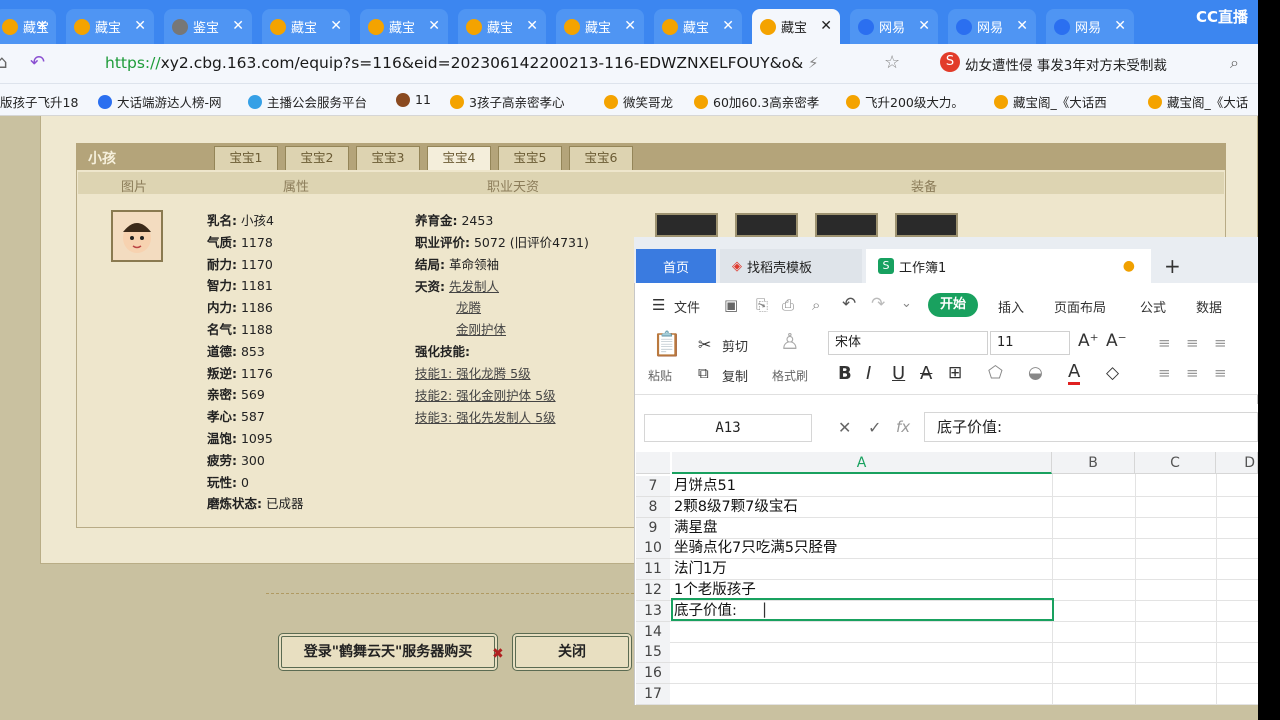 This screenshot has width=1280, height=720. I want to click on column-header-c: C, so click(1175, 463).